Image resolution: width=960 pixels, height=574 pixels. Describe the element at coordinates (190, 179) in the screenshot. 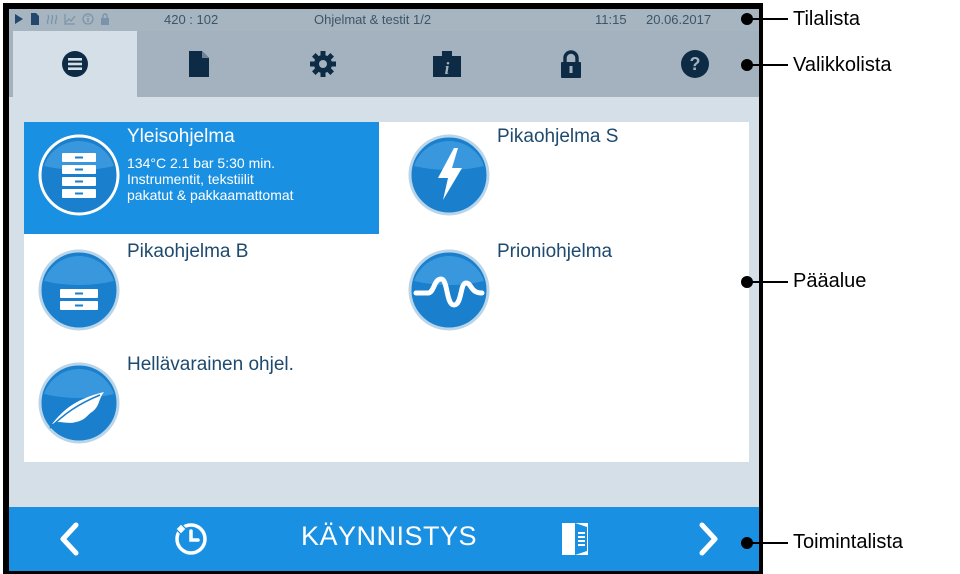

I see `program-load-line-1: Instrumentit, tekstiilit` at that location.